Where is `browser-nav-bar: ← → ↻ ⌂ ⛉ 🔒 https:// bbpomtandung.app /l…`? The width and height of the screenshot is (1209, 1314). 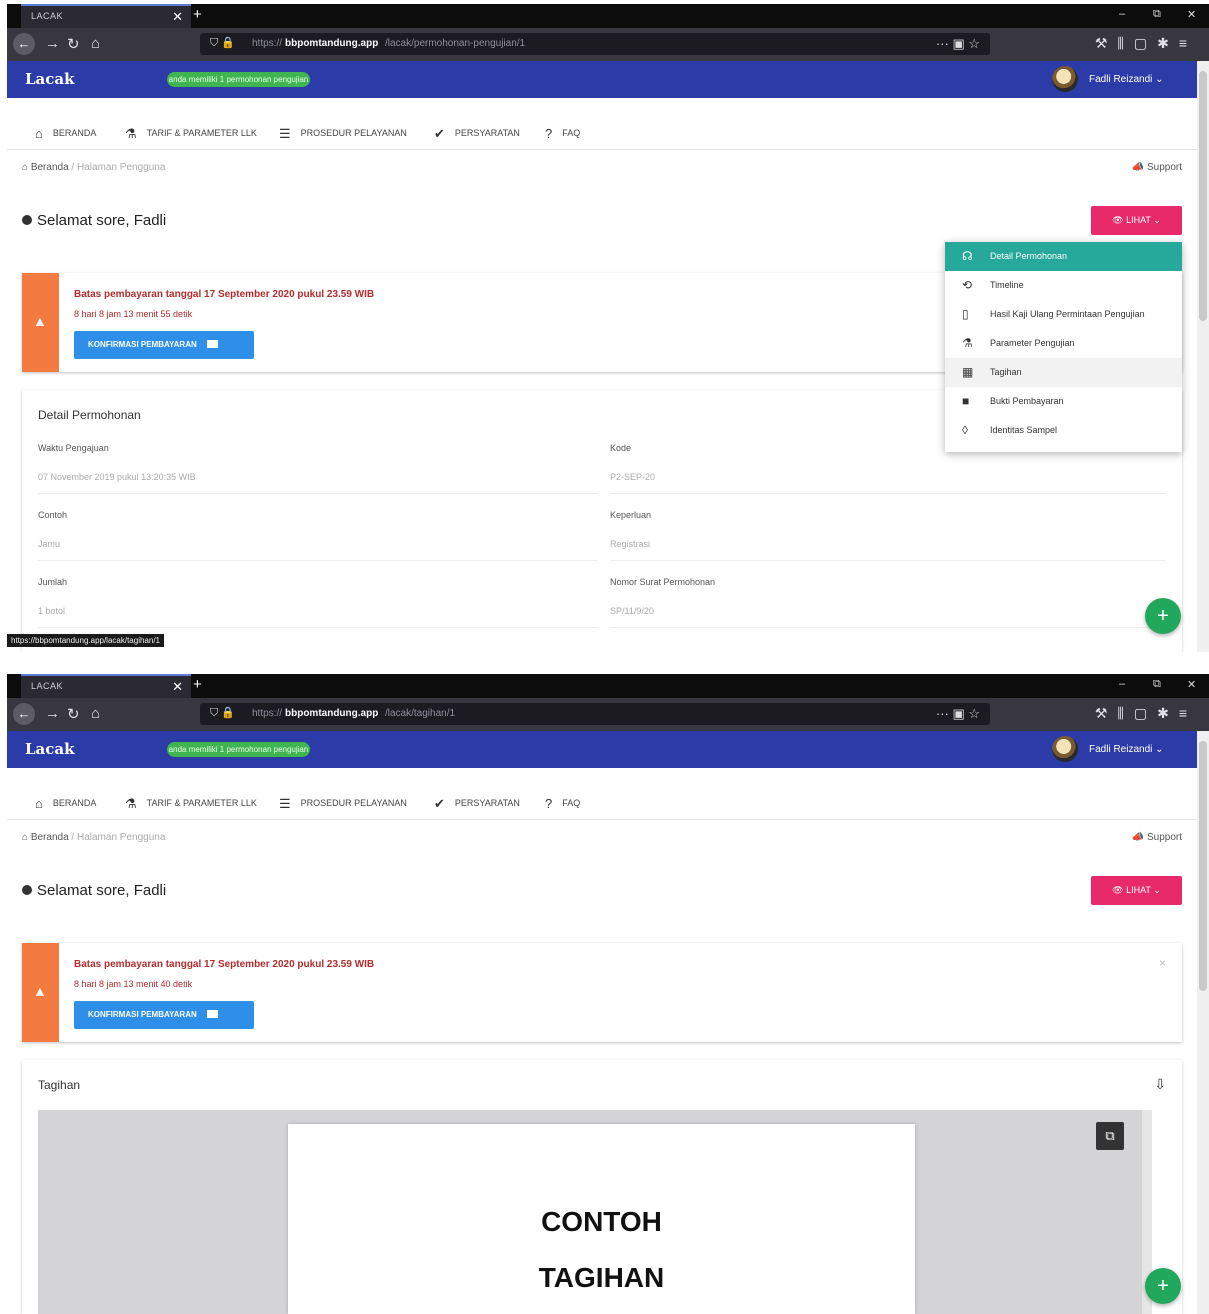 browser-nav-bar: ← → ↻ ⌂ ⛉ 🔒 https:// bbpomtandung.app /l… is located at coordinates (608, 44).